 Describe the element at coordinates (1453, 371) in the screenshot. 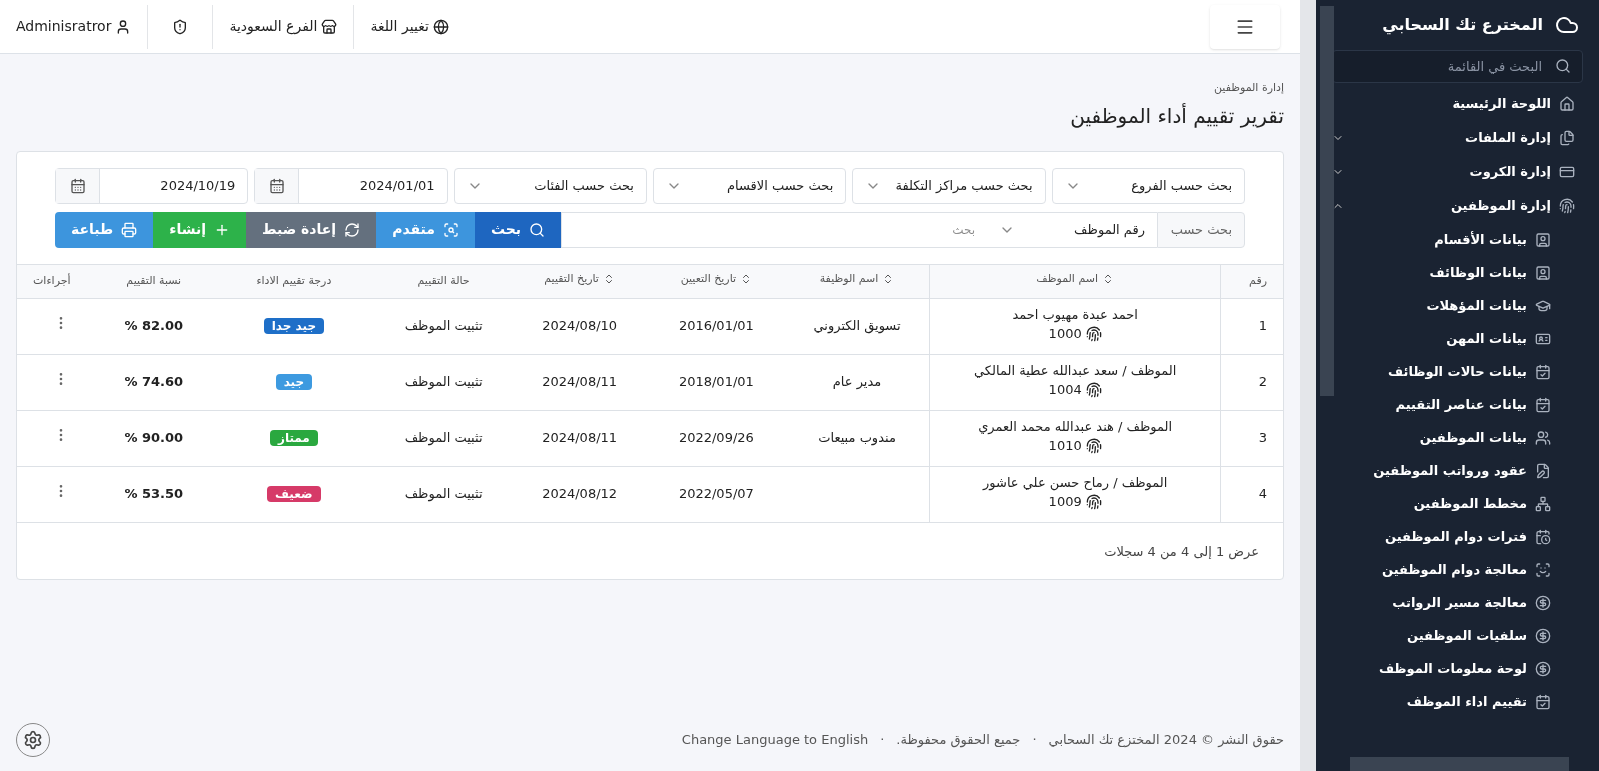

I see `sidebar-subitem: بيانات حالات الوظائف` at that location.